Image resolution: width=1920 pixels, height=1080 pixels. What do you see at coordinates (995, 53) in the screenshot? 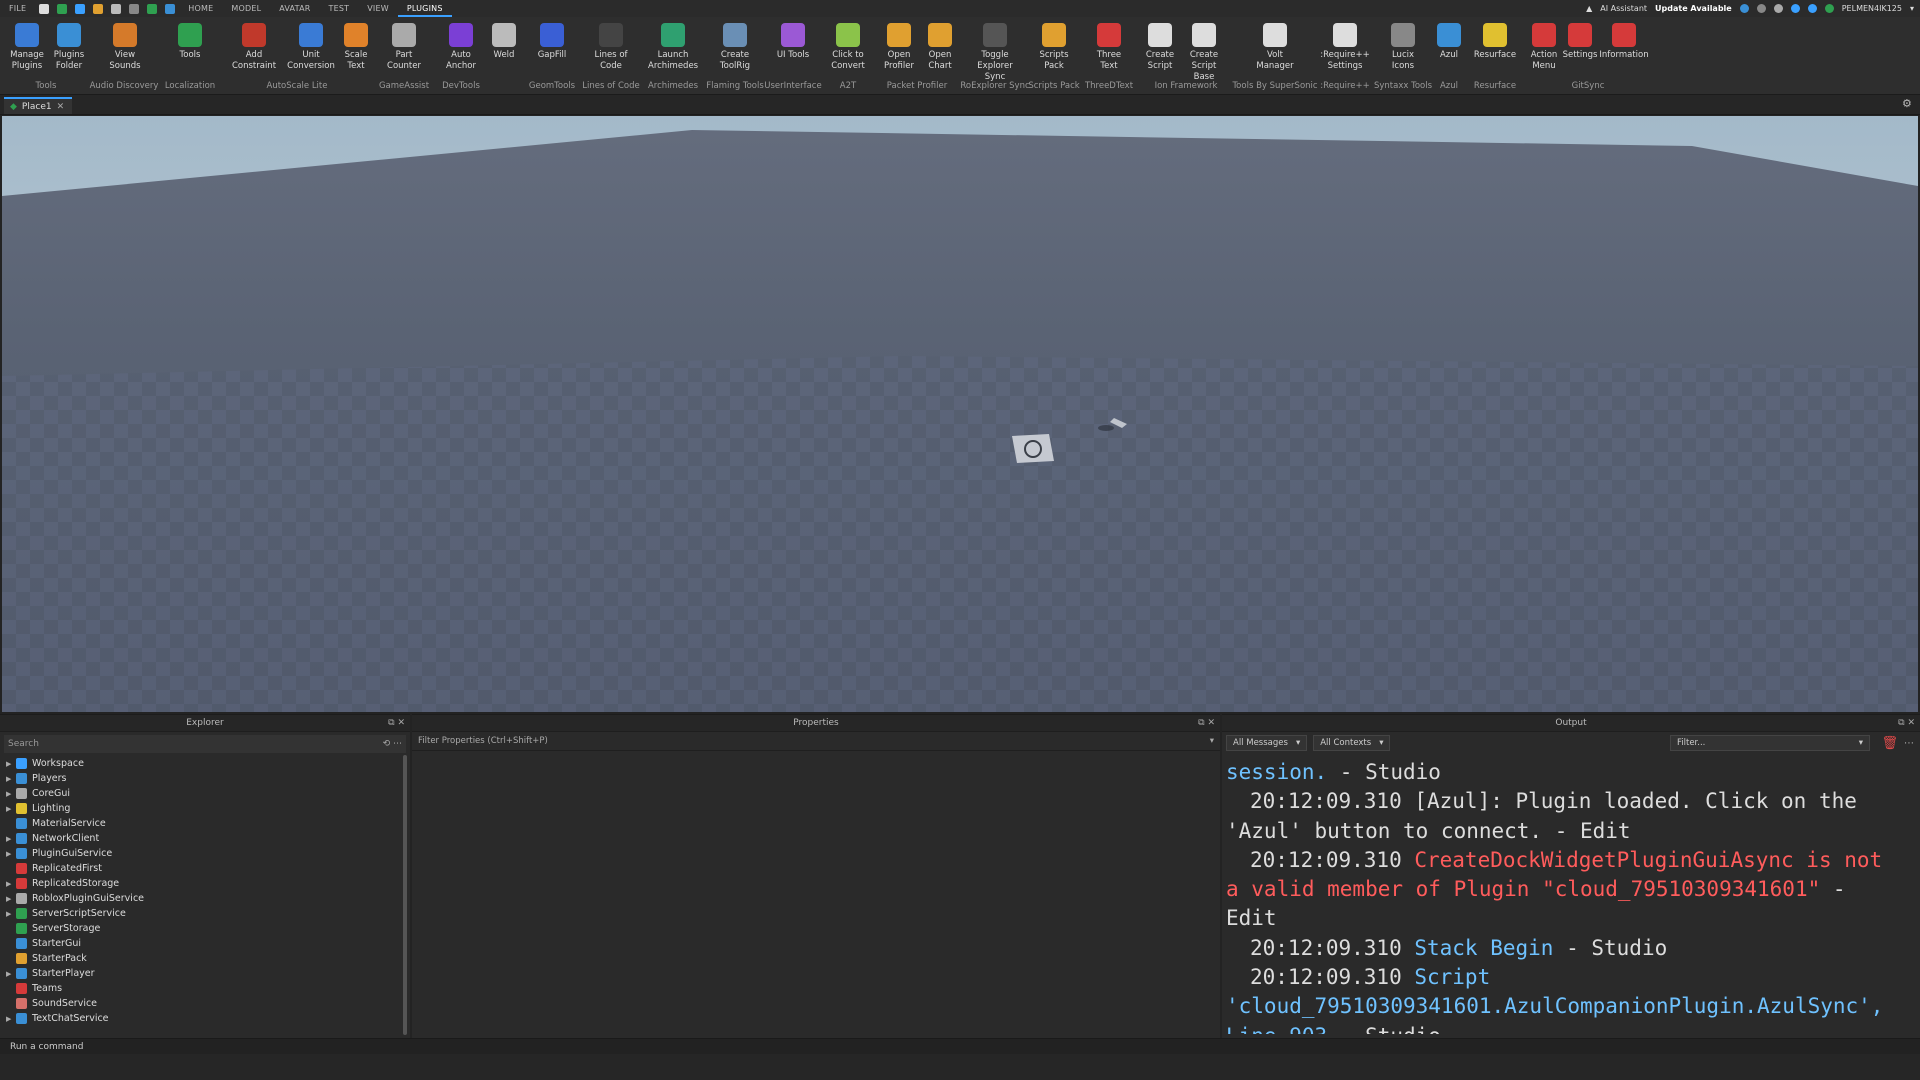
I see `ribbon-tool-sync: Toggle Explorer Sync` at bounding box center [995, 53].